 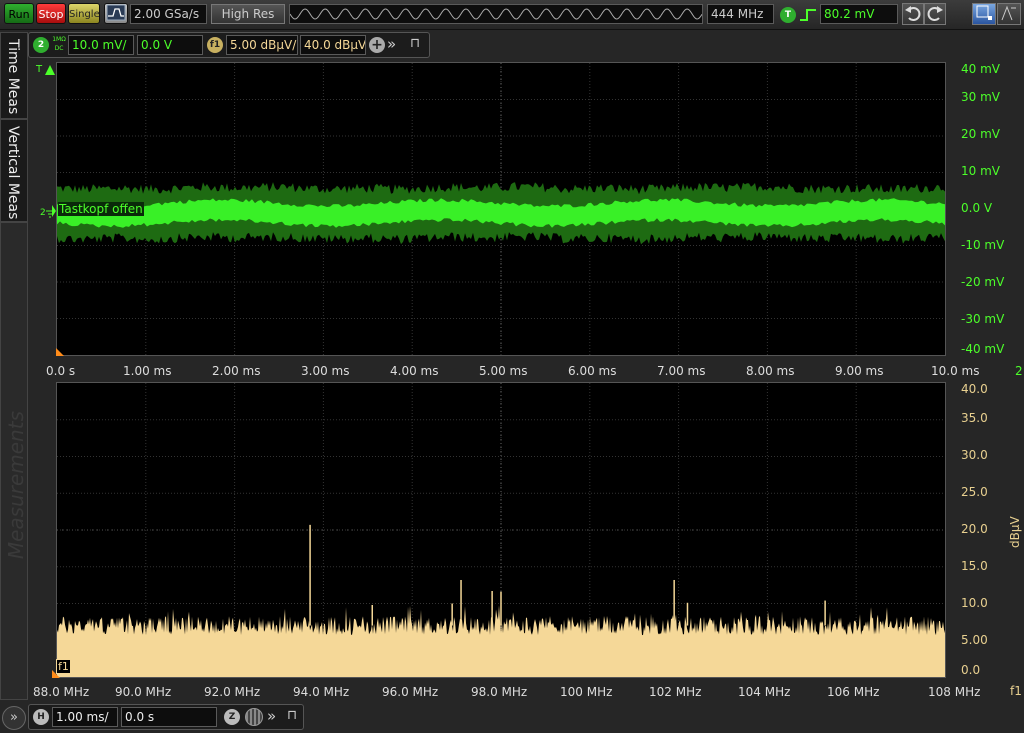 What do you see at coordinates (974, 529) in the screenshot?
I see `fft-y-label: 20.0` at bounding box center [974, 529].